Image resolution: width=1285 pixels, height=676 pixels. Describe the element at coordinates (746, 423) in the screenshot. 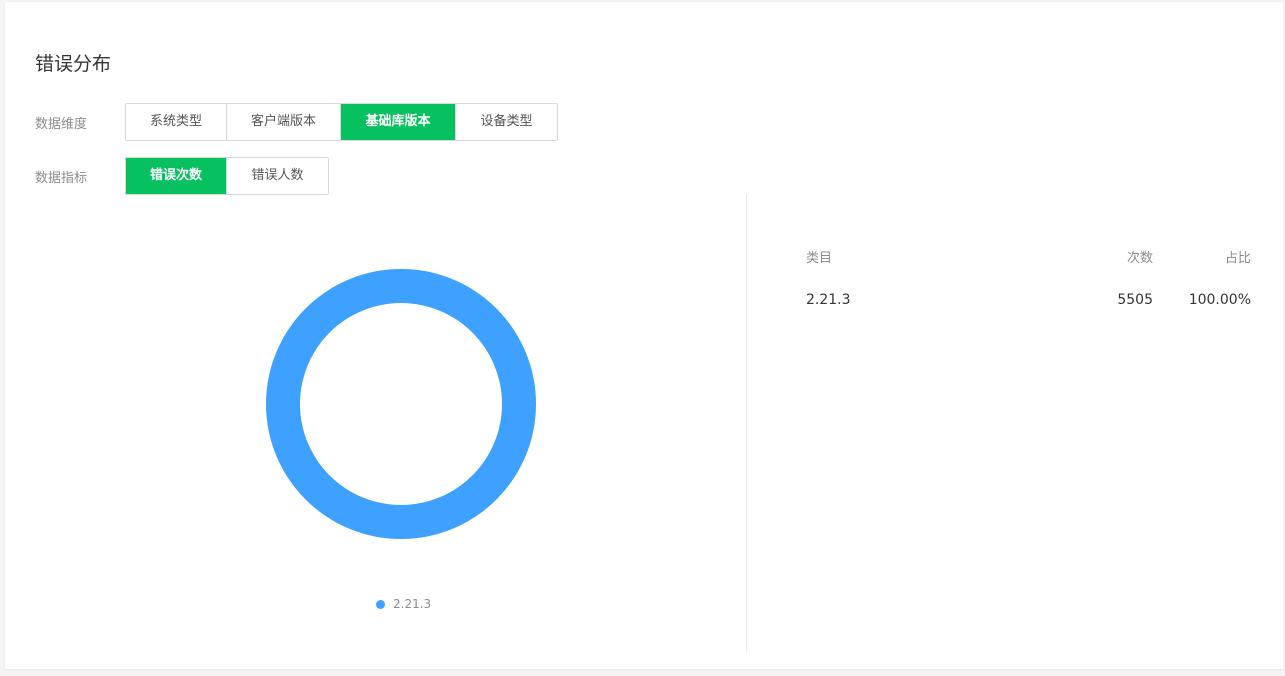

I see `panel-divider` at that location.